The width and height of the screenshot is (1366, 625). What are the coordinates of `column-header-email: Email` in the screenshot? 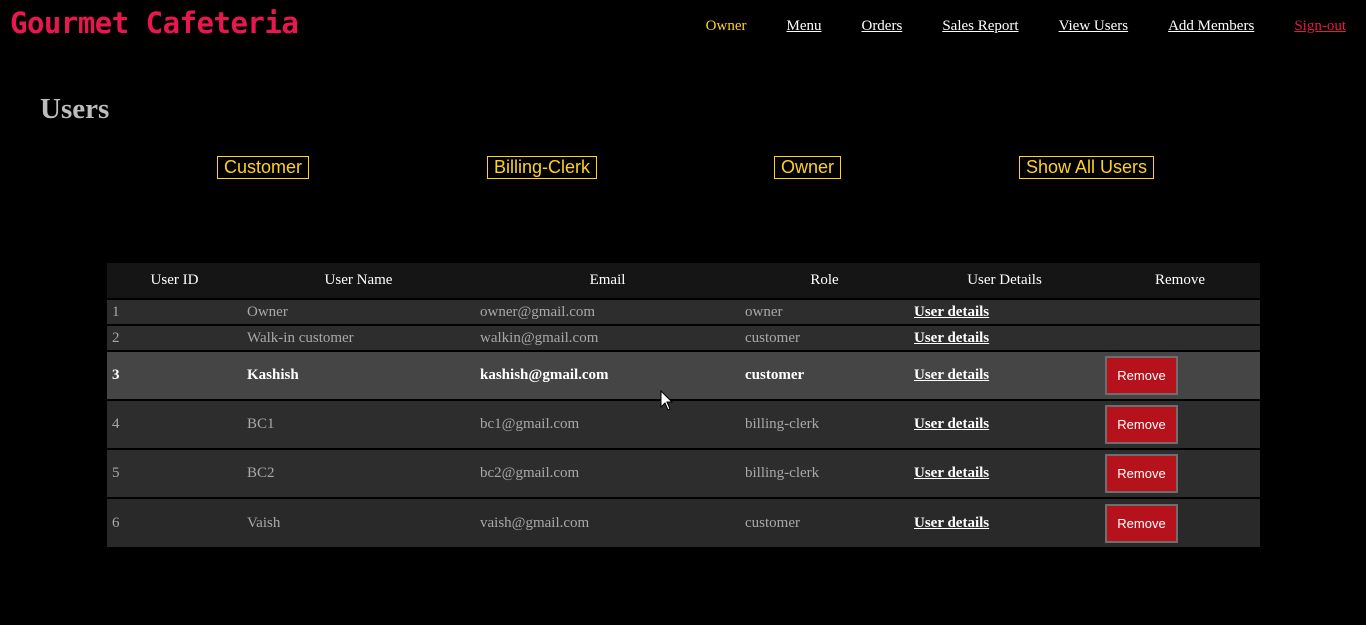 It's located at (607, 280).